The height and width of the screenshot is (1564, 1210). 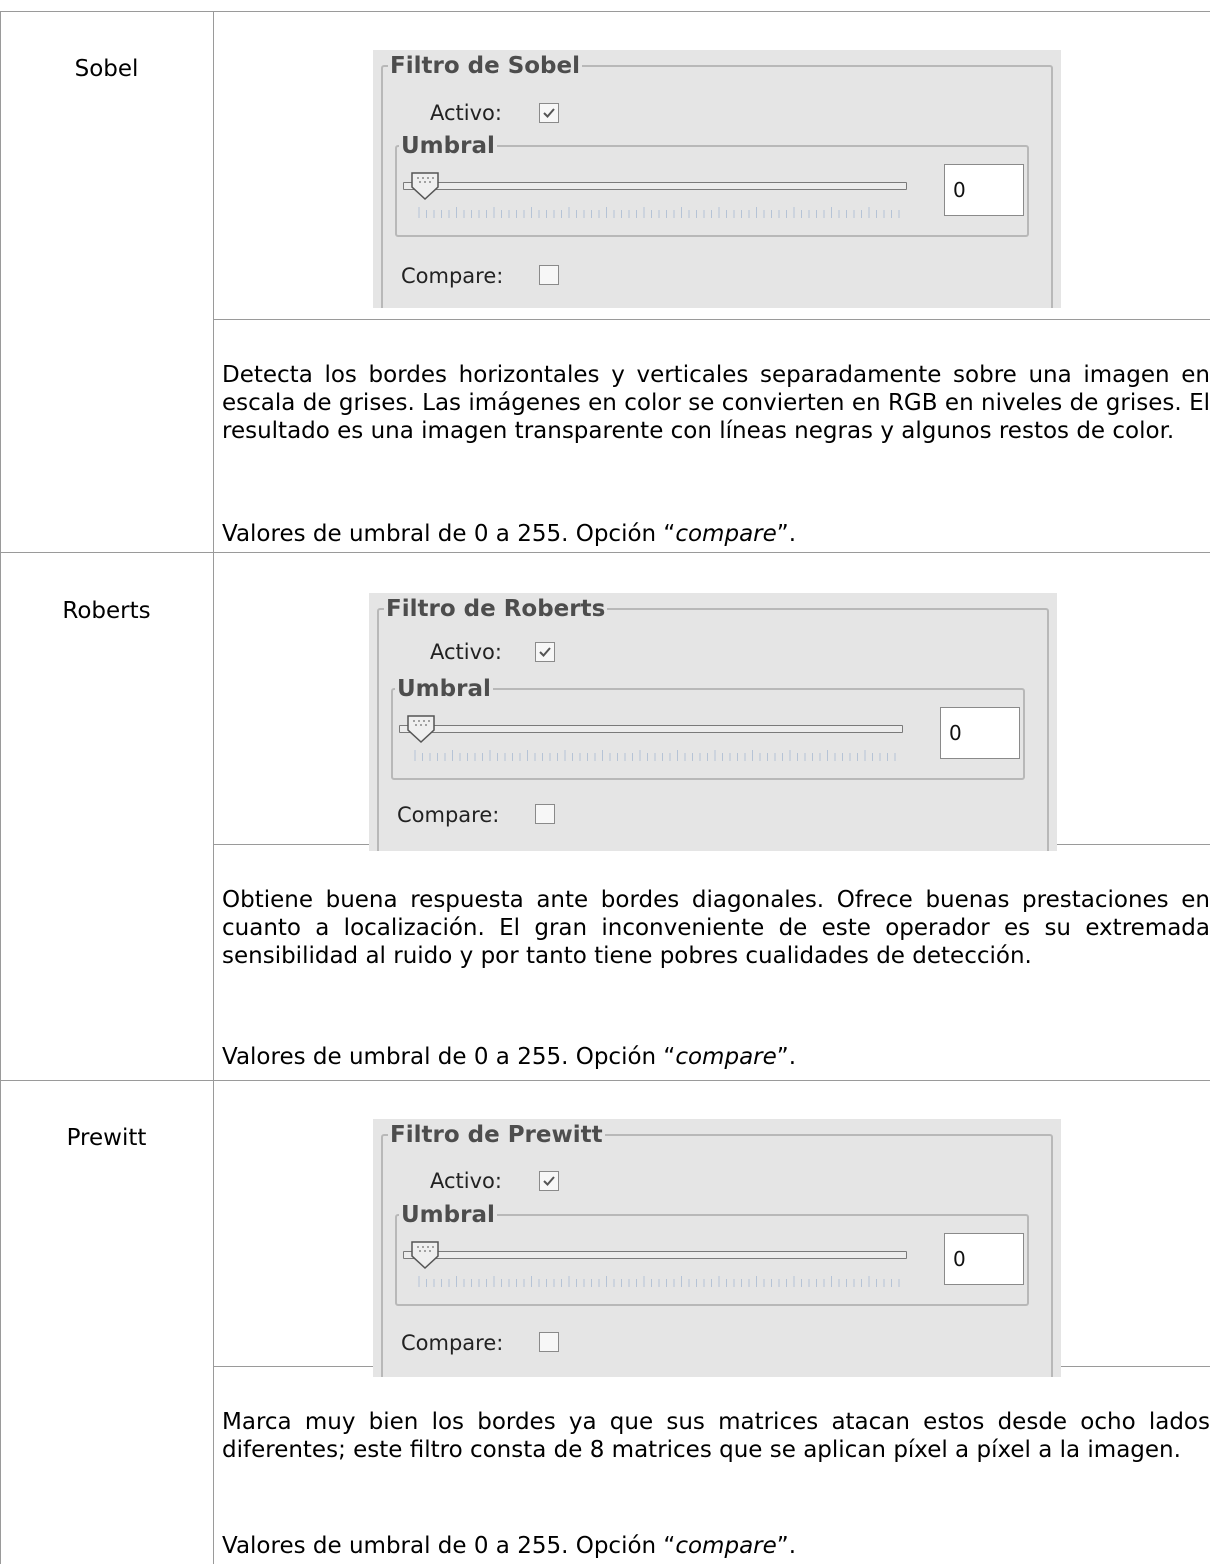 I want to click on table-column-divider, so click(x=213, y=787).